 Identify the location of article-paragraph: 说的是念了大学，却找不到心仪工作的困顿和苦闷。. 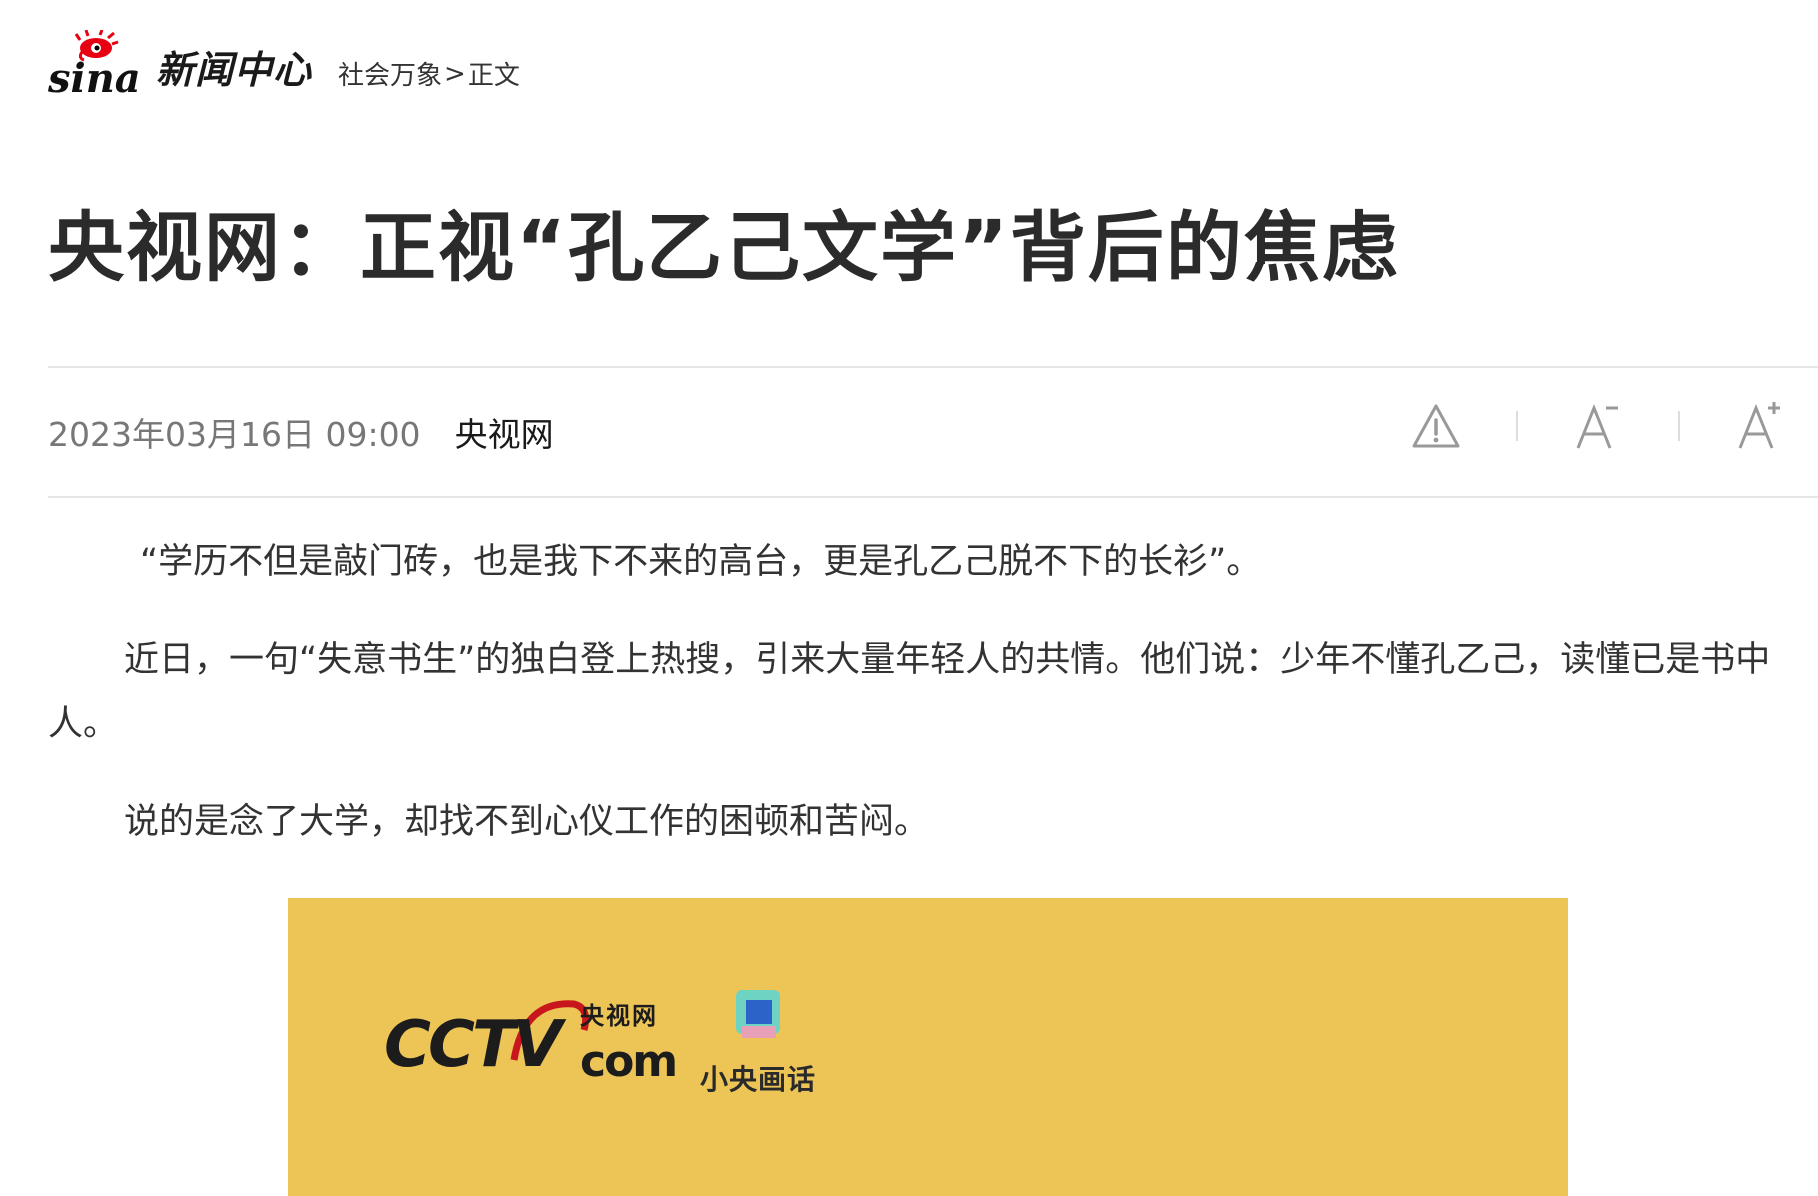
(527, 822).